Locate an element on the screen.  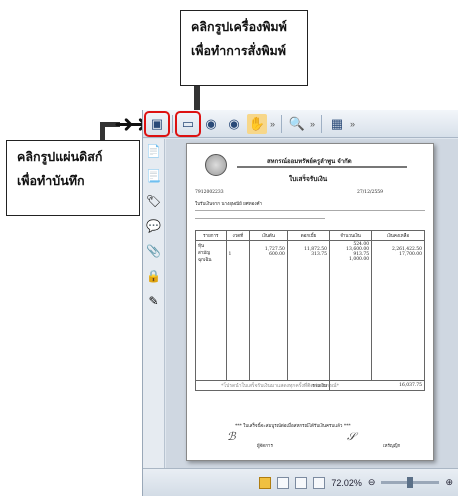
col-header: งวดที่ is located at coordinates (238, 235).